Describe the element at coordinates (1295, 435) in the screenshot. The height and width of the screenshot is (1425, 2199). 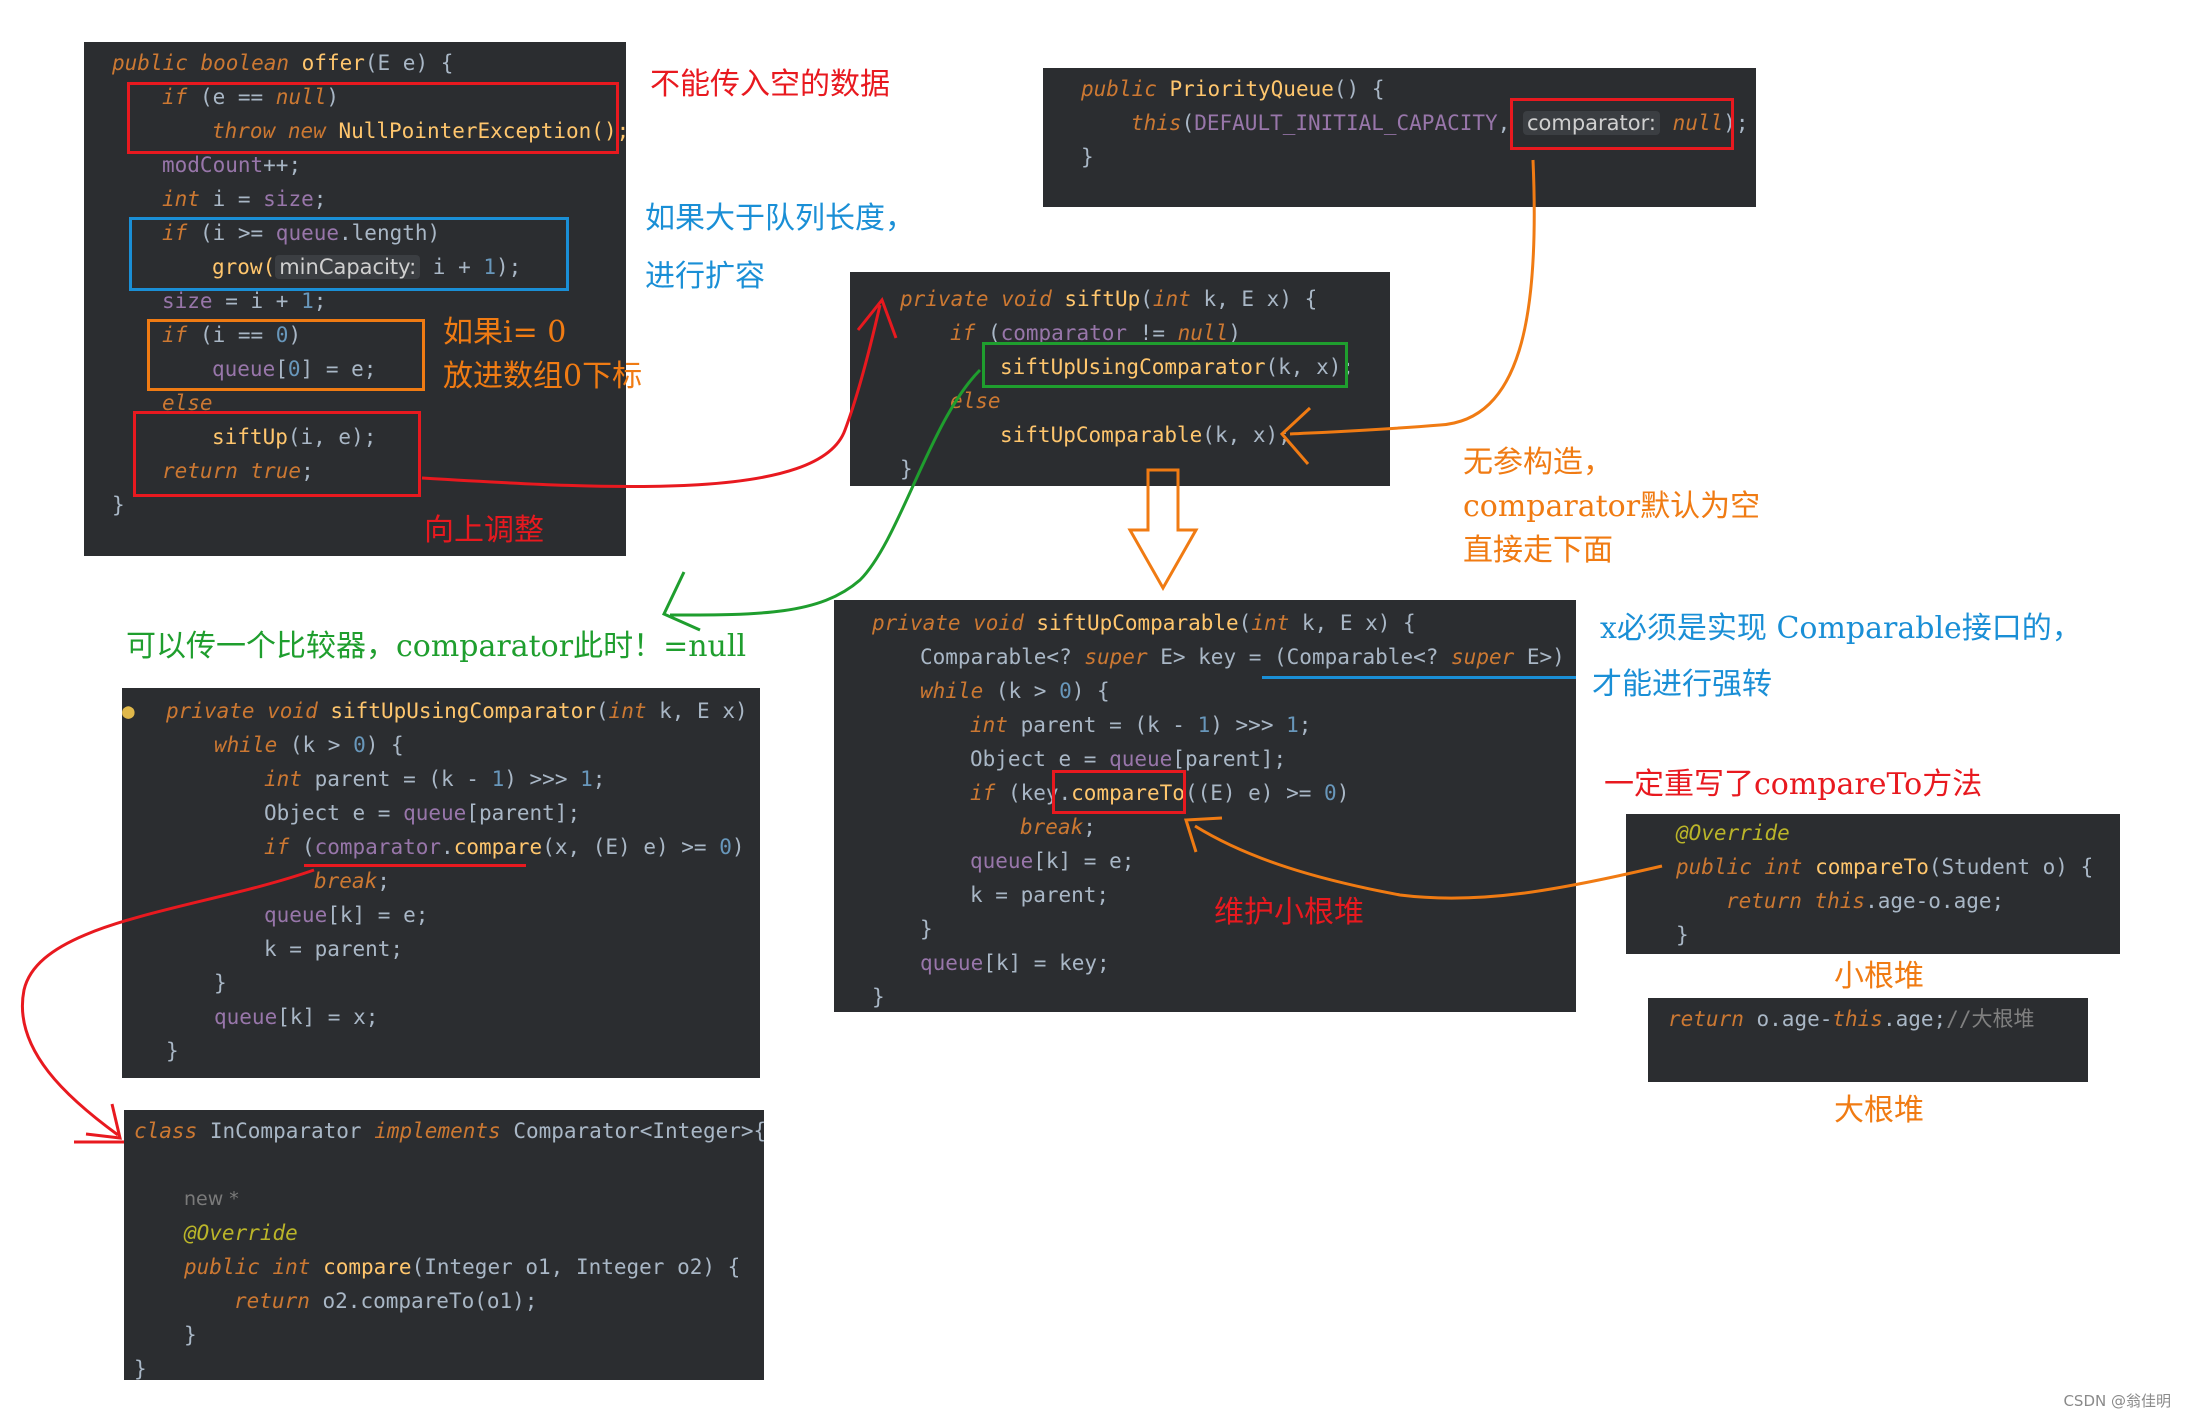
I see `arrow-ctor-head` at that location.